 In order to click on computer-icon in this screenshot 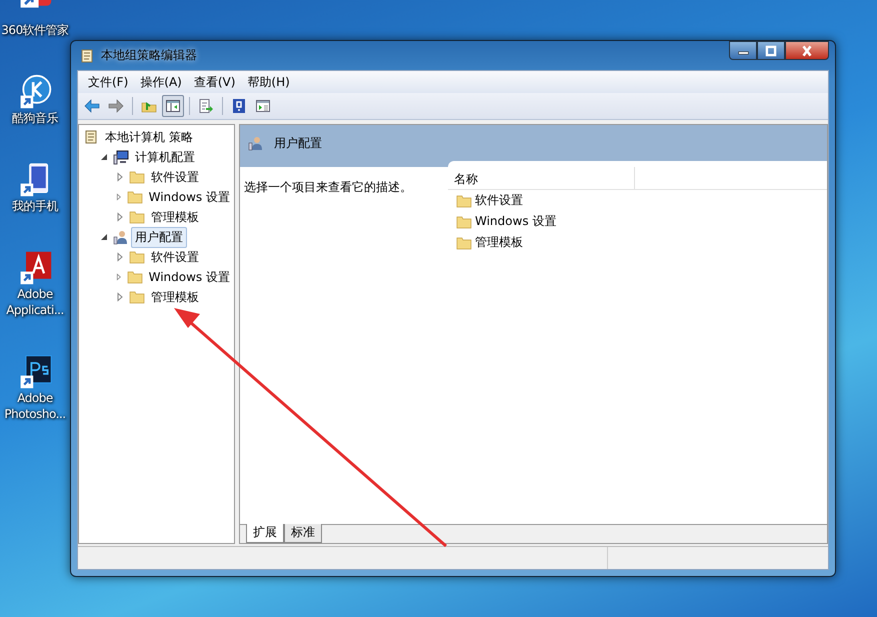, I will do `click(121, 157)`.